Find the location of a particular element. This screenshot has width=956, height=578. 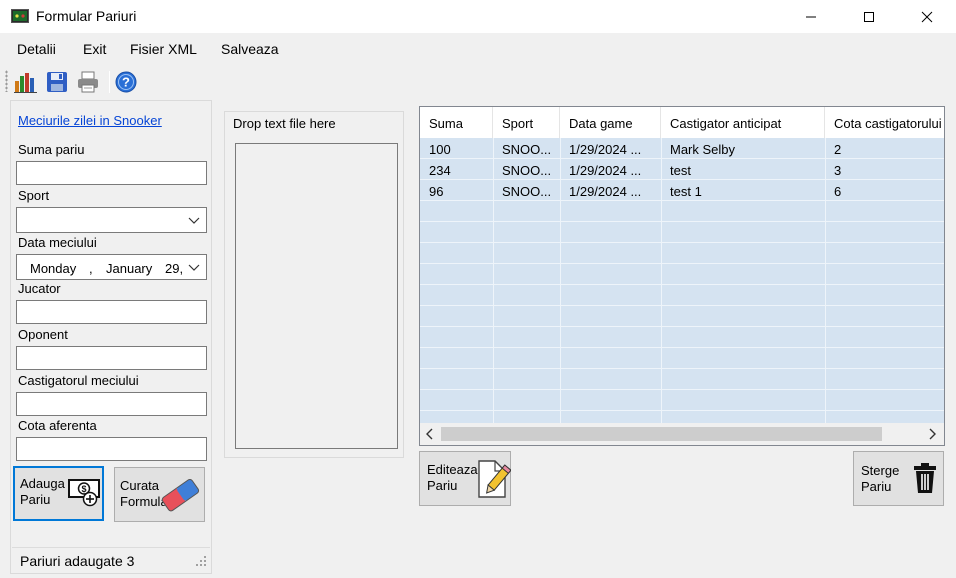

edit-bet-line1: Editeaza is located at coordinates (452, 469).